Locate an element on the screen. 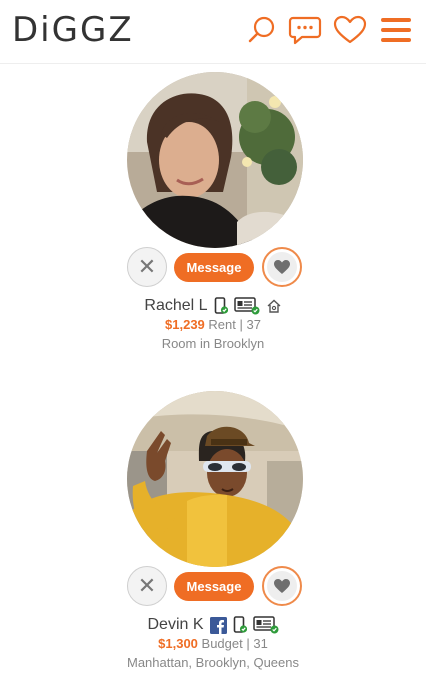  profile-price-row: $1,239 Rent | 37 is located at coordinates (213, 324).